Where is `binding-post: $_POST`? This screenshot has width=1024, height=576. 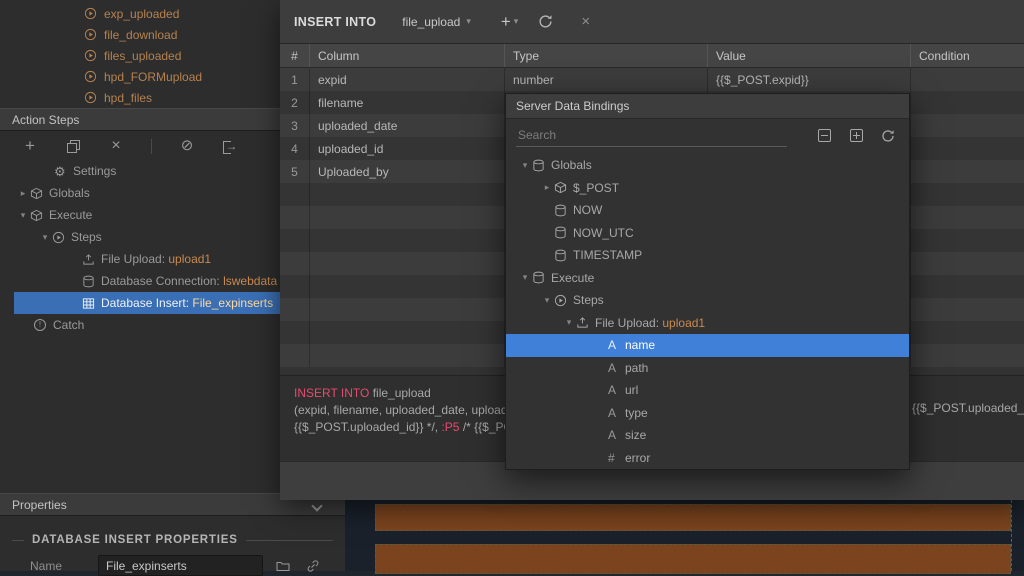 binding-post: $_POST is located at coordinates (707, 188).